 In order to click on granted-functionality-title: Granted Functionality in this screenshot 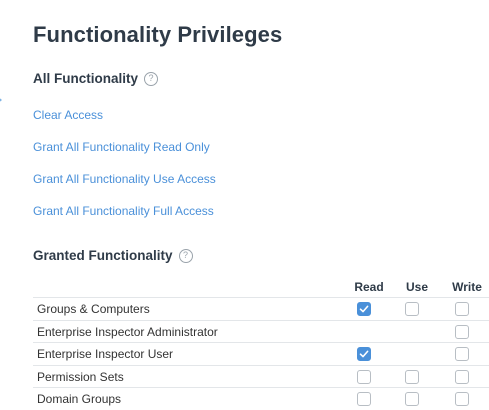, I will do `click(103, 255)`.